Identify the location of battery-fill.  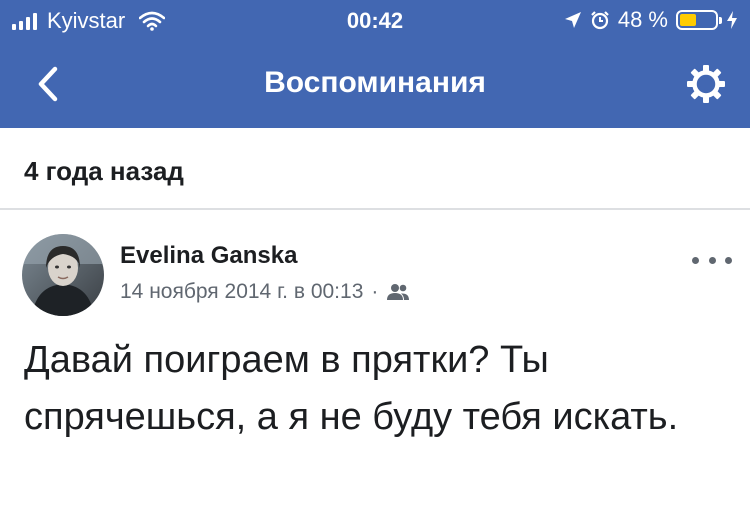
(688, 20).